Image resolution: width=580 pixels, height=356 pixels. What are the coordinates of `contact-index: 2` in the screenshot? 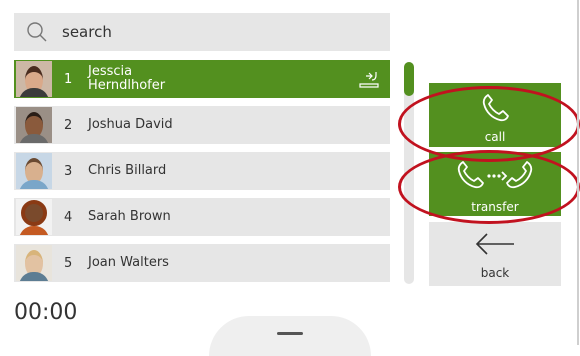 It's located at (68, 125).